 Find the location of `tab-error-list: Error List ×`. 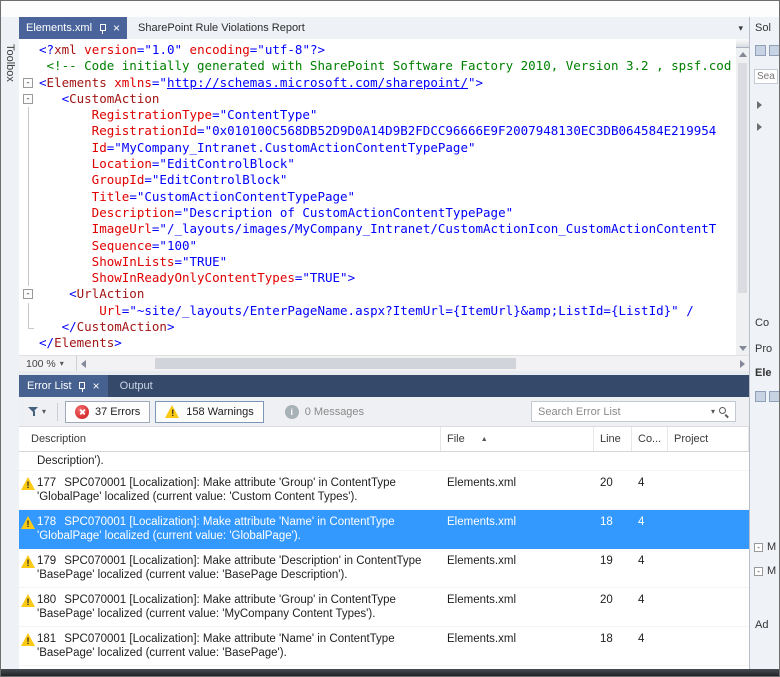

tab-error-list: Error List × is located at coordinates (63, 386).